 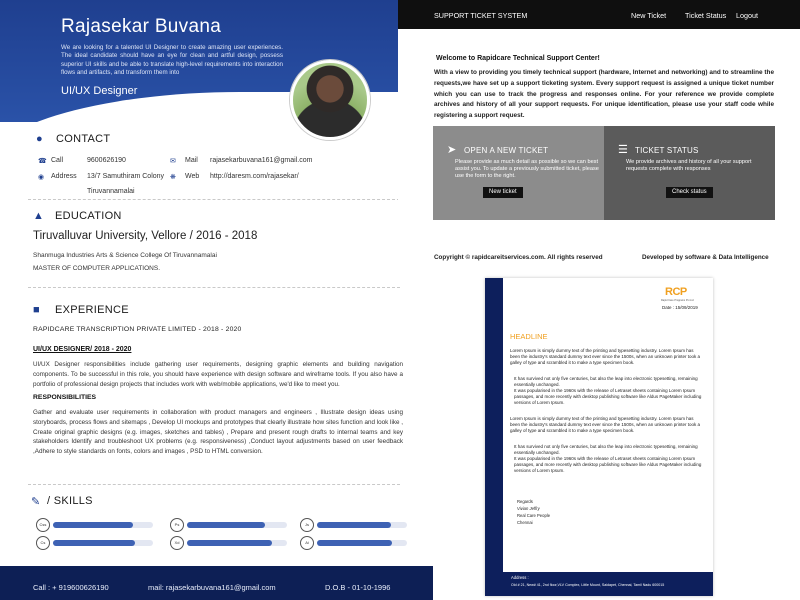 I want to click on skill-row: Css, so click(x=96, y=525).